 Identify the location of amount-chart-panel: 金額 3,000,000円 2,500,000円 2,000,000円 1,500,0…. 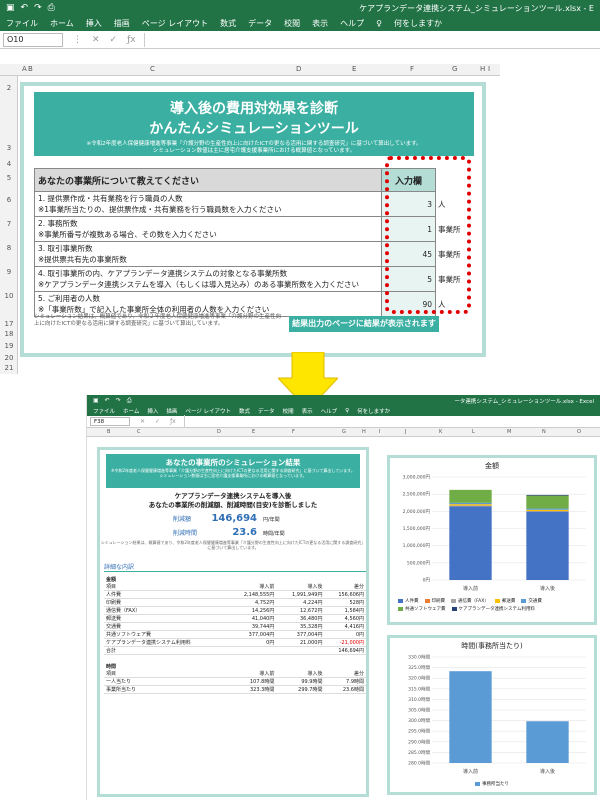
(492, 540).